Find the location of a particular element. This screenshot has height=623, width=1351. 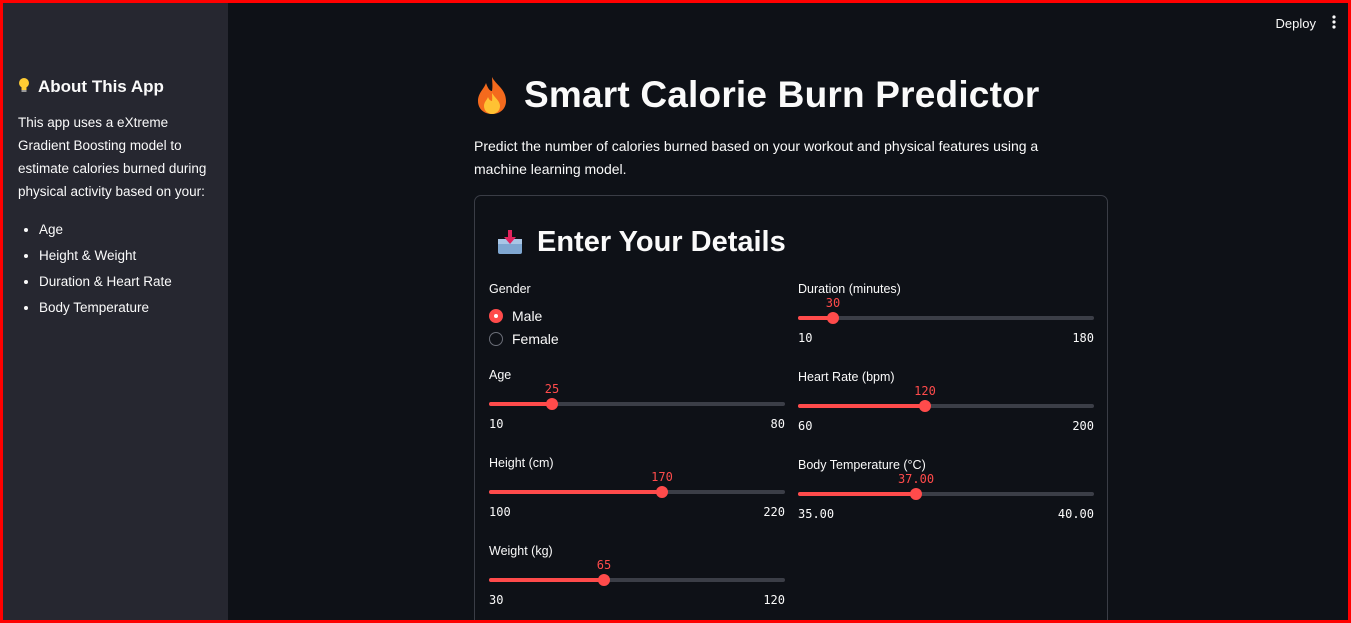

height-fill is located at coordinates (575, 492).